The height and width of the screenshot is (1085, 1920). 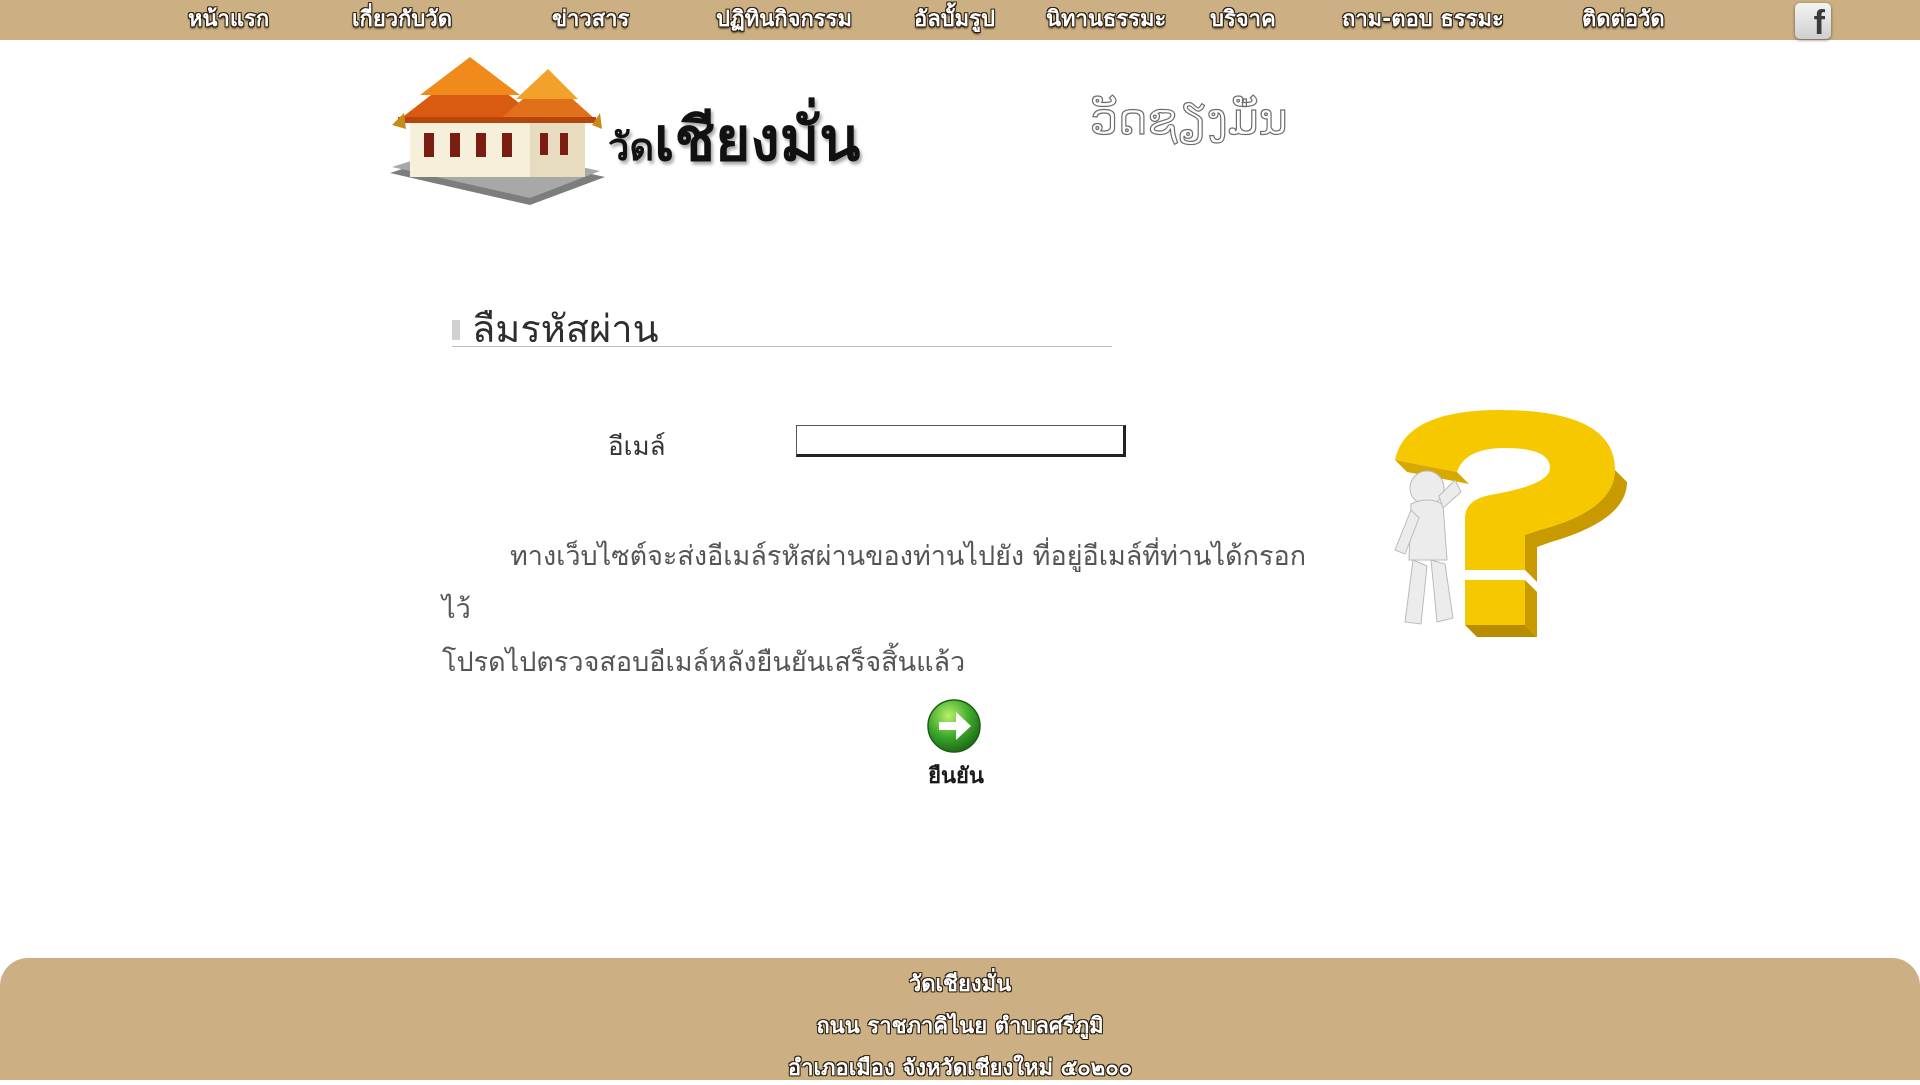 I want to click on nav-item-contact: ติดต่อวัด, so click(x=1623, y=20).